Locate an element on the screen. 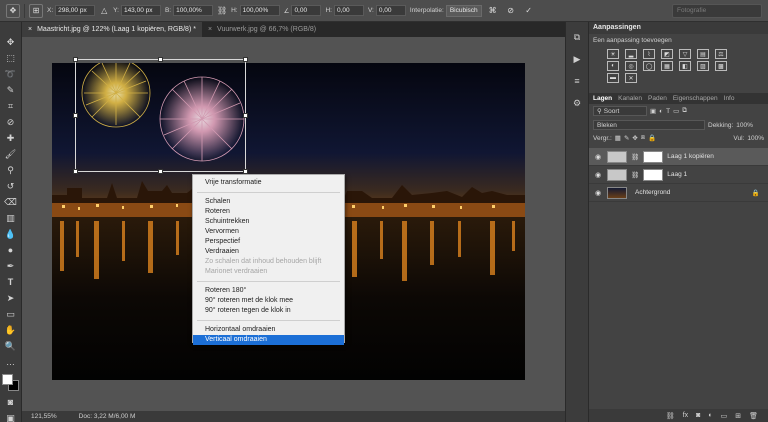 The height and width of the screenshot is (422, 768). tab-vuurwerk: × Vuurwerk.jpg @ 66,7% (RGB/8) is located at coordinates (262, 29).